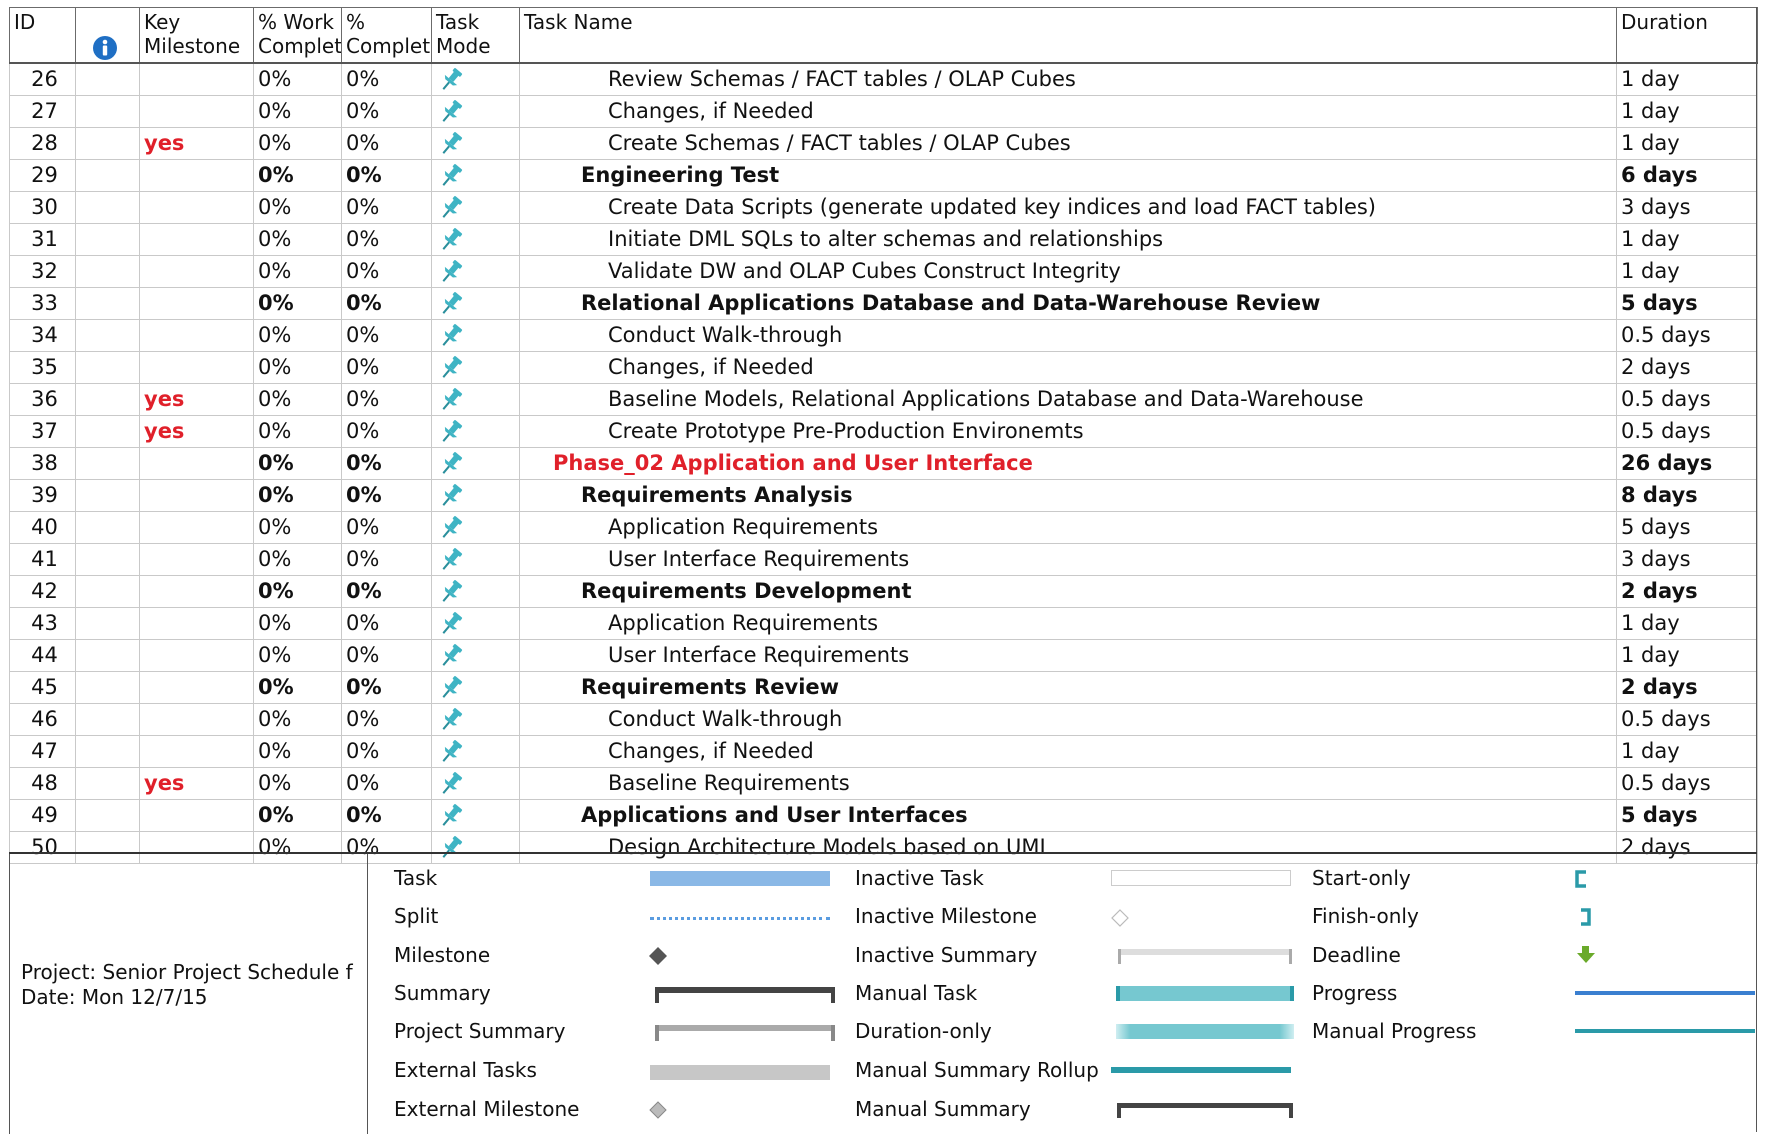  I want to click on cell-id: 33, so click(42, 303).